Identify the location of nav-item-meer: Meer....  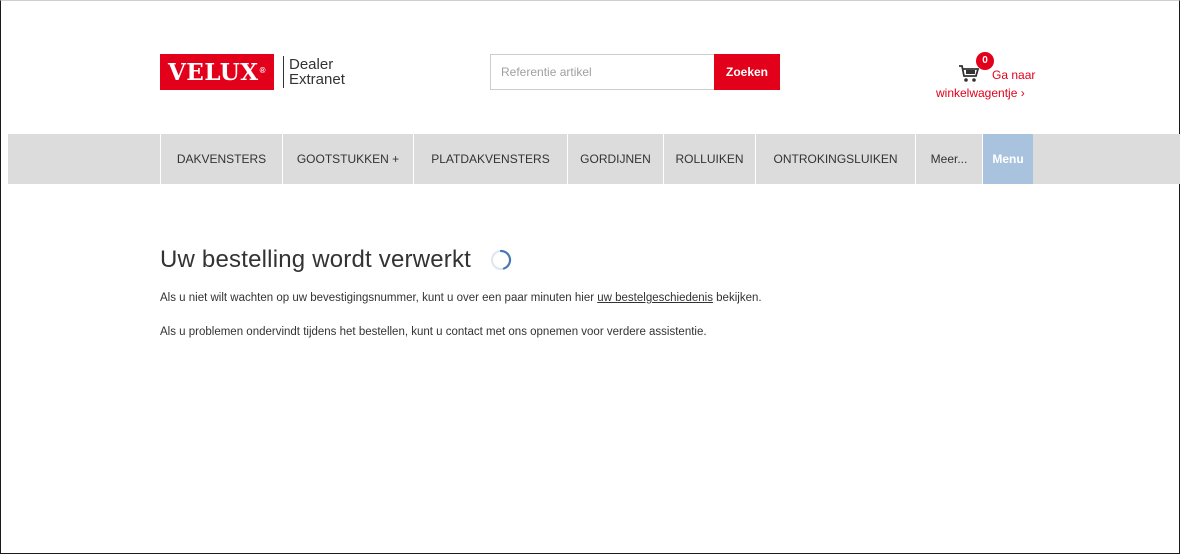
(949, 159).